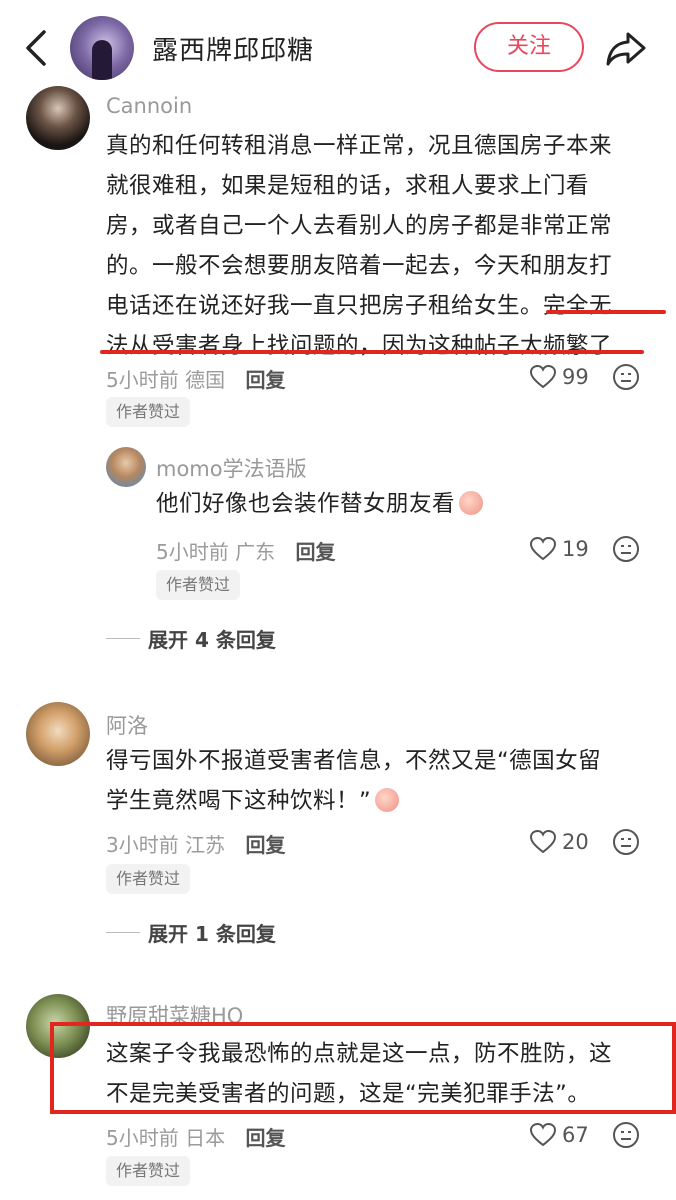 This screenshot has height=1200, width=676. What do you see at coordinates (354, 761) in the screenshot?
I see `comment-line: 得亏国外不报道受害者信息，不然又是“德国女留` at bounding box center [354, 761].